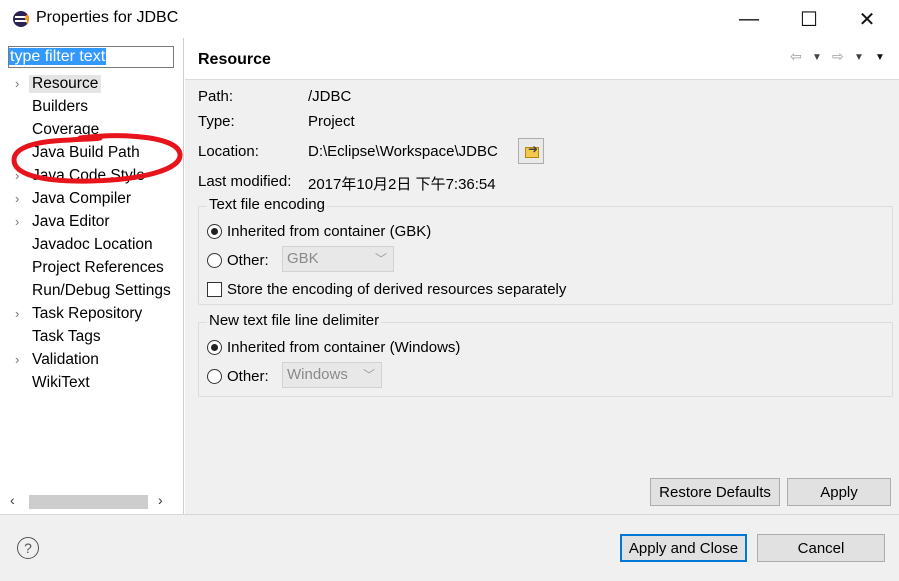 Image resolution: width=899 pixels, height=581 pixels. What do you see at coordinates (86, 152) in the screenshot?
I see `sidebar-item-label: Java Build Path` at bounding box center [86, 152].